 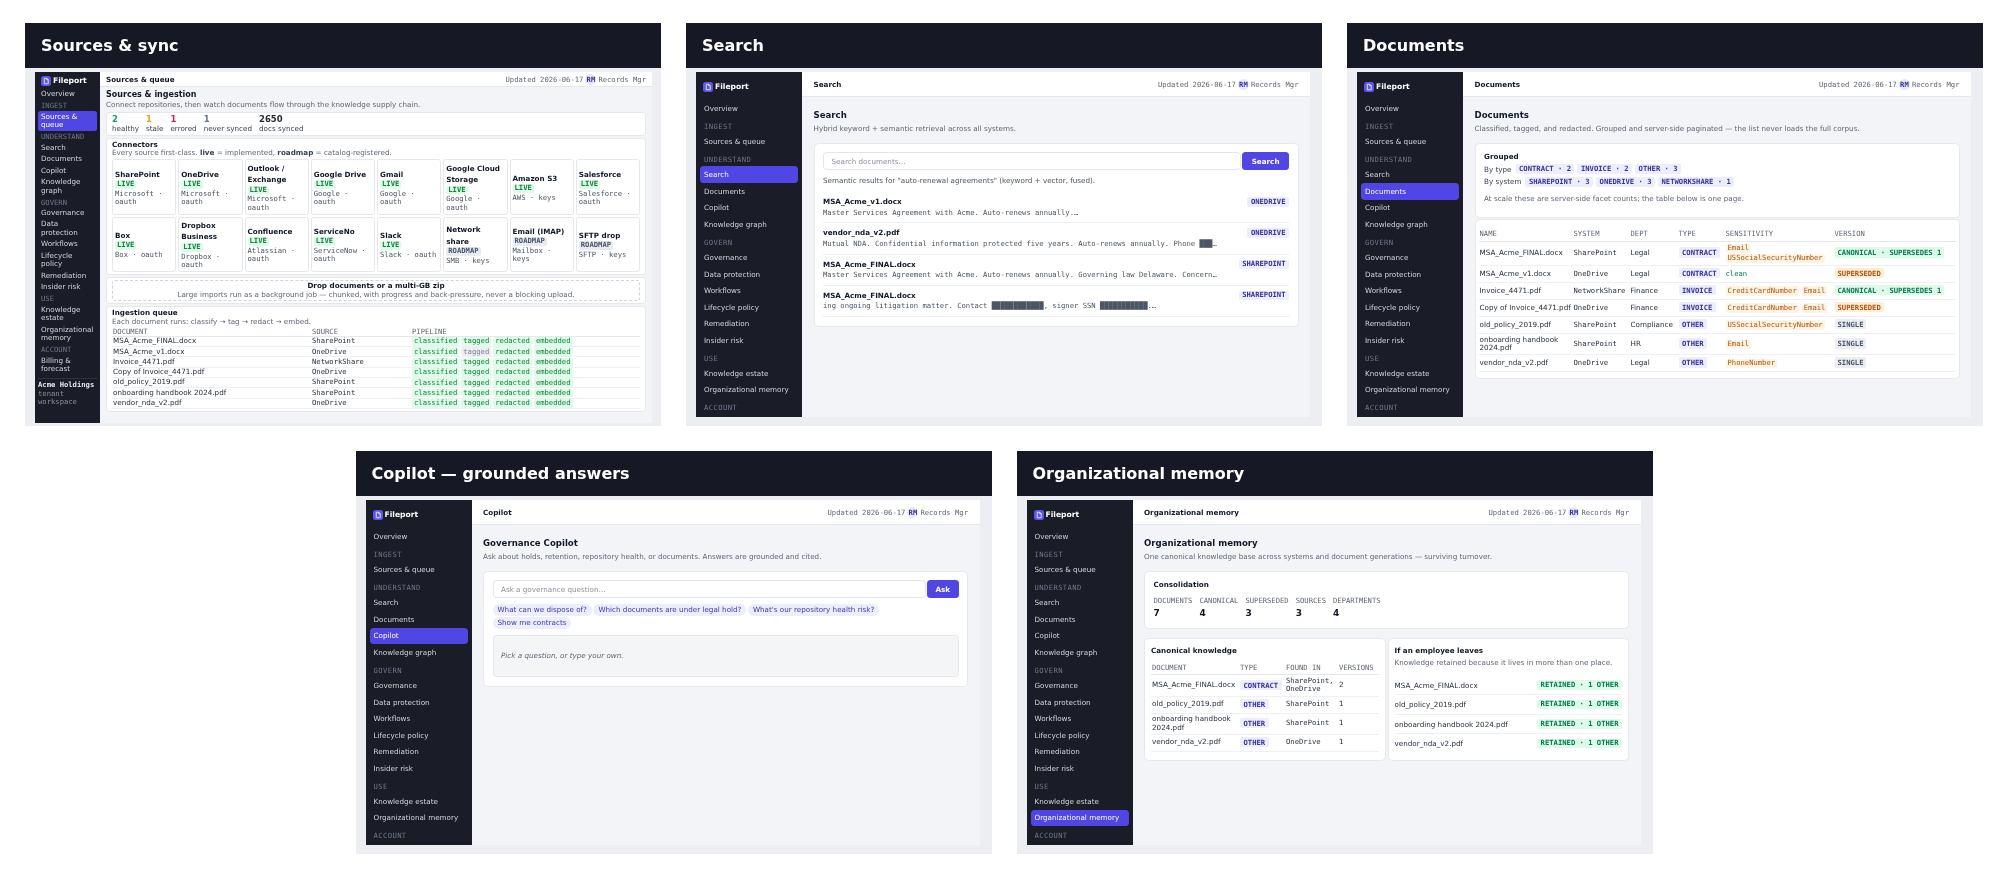 What do you see at coordinates (271, 119) in the screenshot?
I see `stat-value: 2650` at bounding box center [271, 119].